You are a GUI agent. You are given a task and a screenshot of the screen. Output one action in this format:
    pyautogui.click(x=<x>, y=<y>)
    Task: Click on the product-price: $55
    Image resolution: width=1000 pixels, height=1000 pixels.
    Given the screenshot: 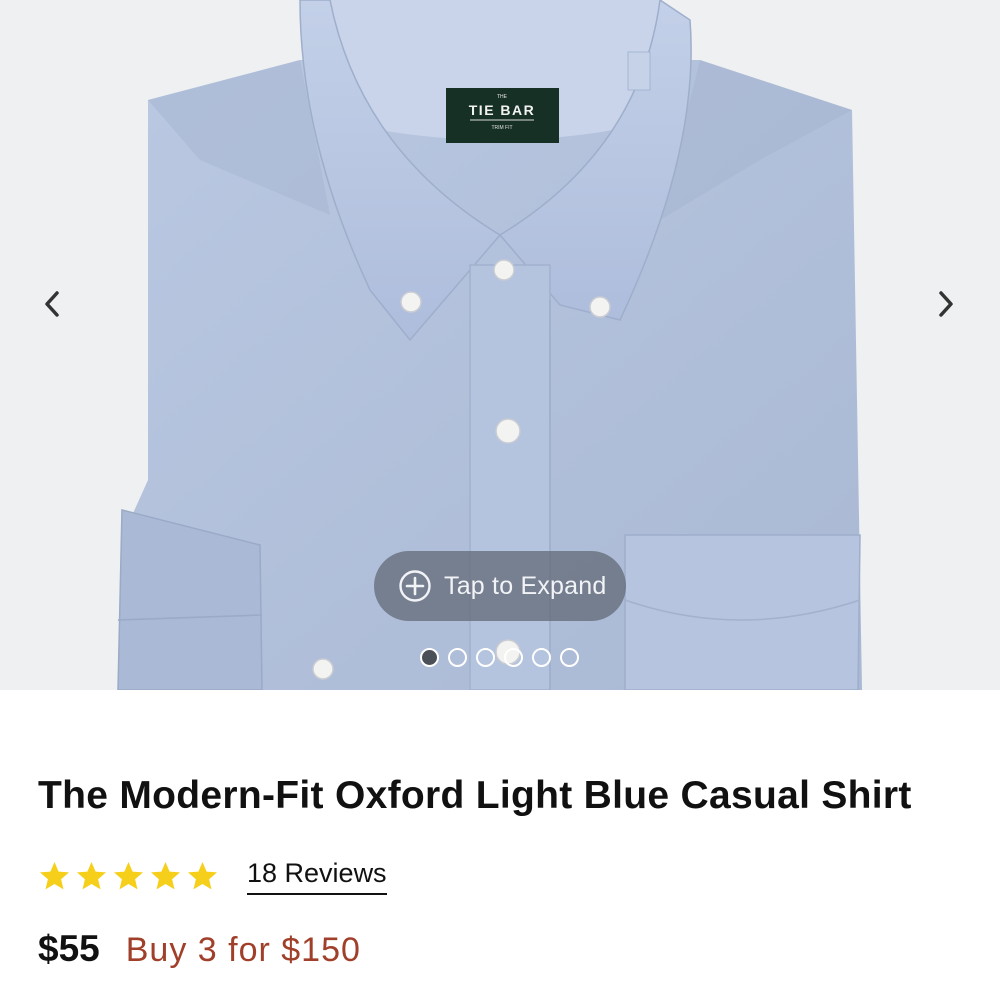 What is the action you would take?
    pyautogui.click(x=69, y=948)
    